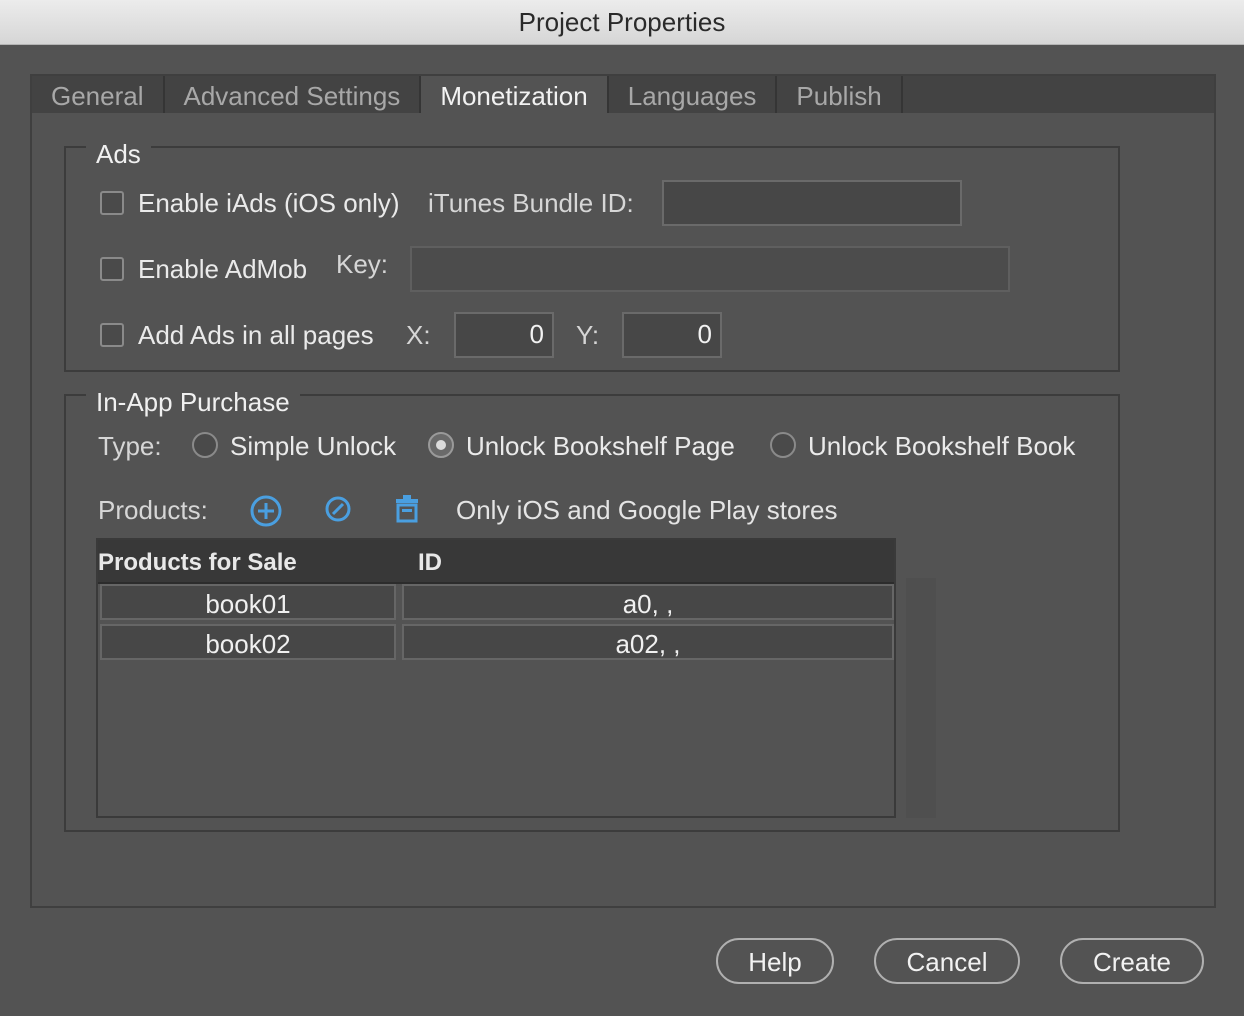  Describe the element at coordinates (112, 335) in the screenshot. I see `ads-all-pages-checkbox` at that location.